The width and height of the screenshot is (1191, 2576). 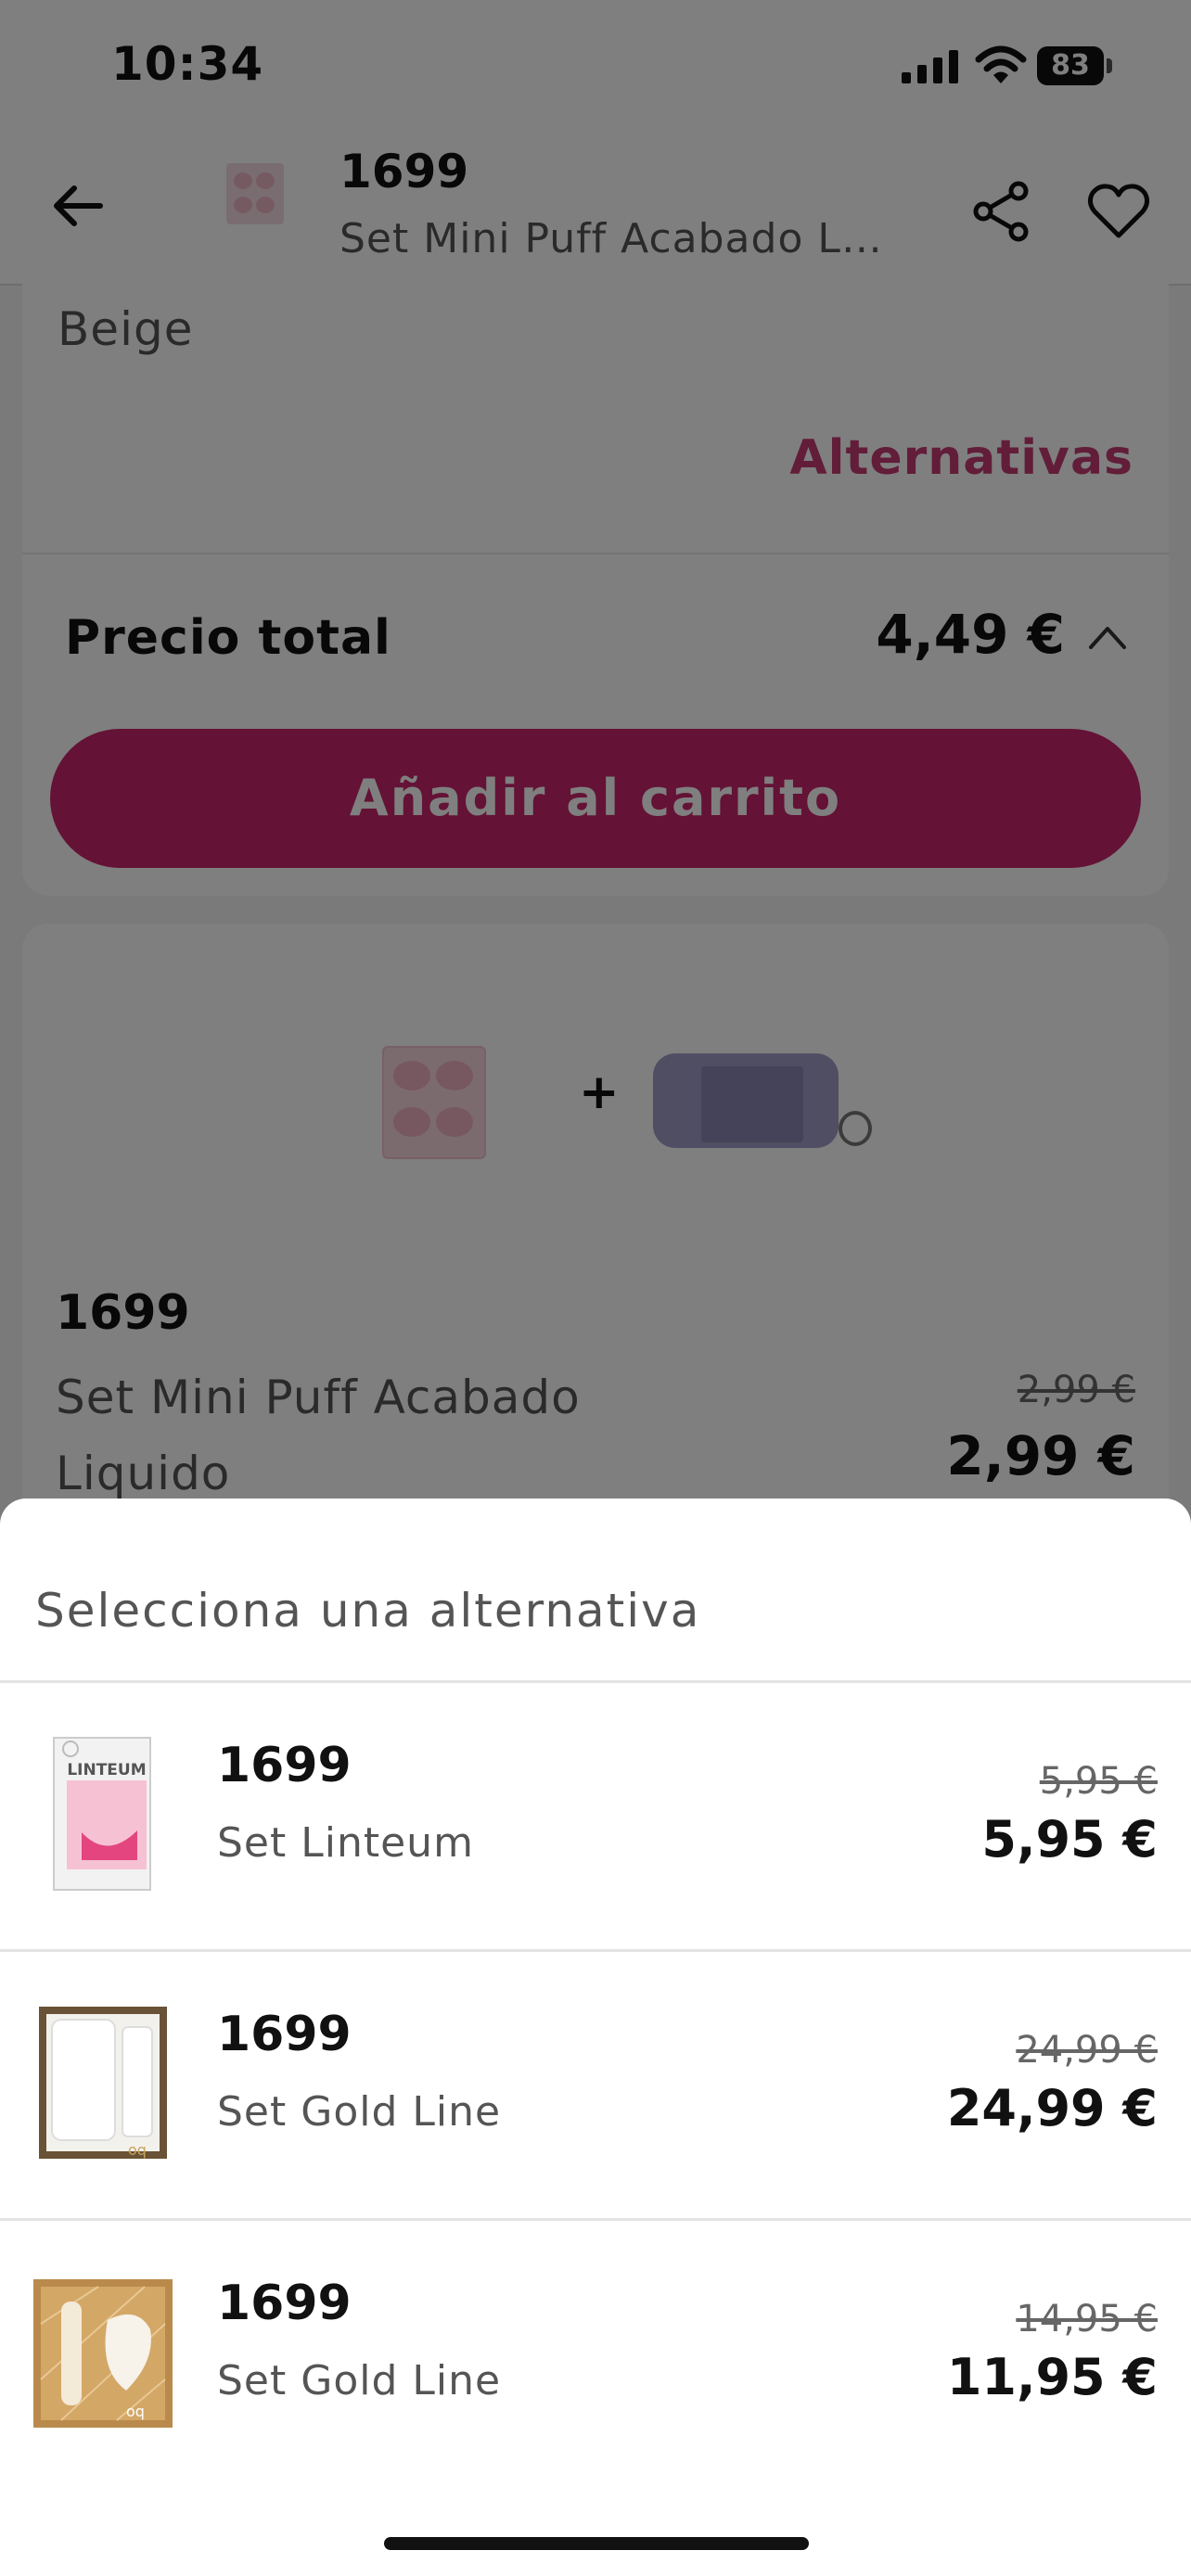 I want to click on alternative-item: LINTEUM 1699 Set Linteum 5,95 € 5,95 €, so click(x=595, y=1815).